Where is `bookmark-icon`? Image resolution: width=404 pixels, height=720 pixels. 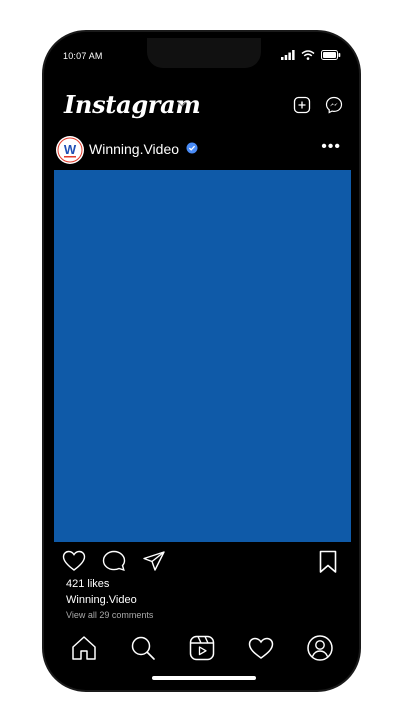 bookmark-icon is located at coordinates (328, 562).